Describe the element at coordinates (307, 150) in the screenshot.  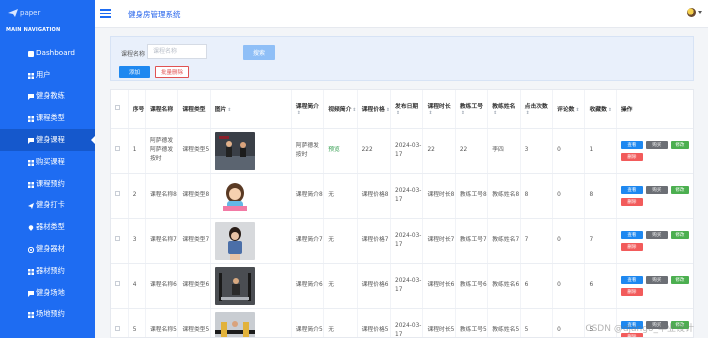
I see `cell-text: 阿萨德发按时` at that location.